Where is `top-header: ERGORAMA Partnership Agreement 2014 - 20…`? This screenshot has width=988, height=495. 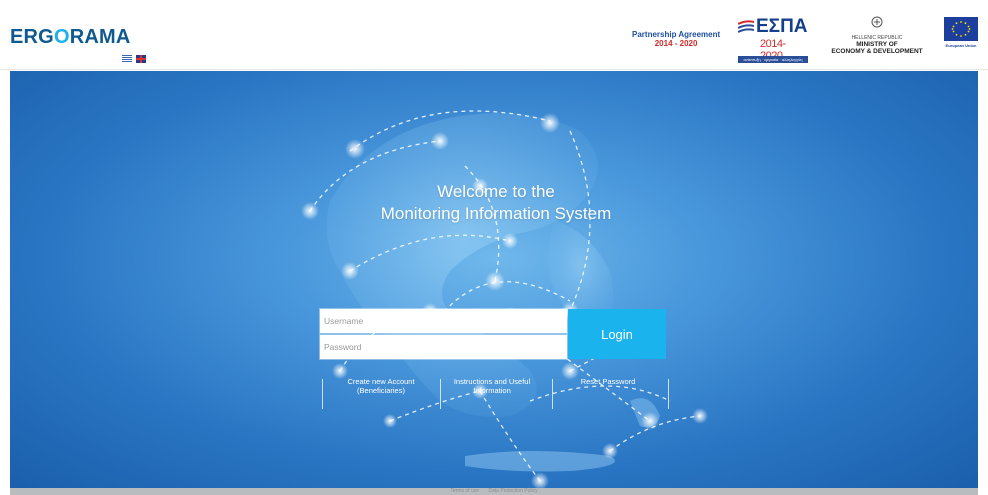 top-header: ERGORAMA Partnership Agreement 2014 - 20… is located at coordinates (494, 35).